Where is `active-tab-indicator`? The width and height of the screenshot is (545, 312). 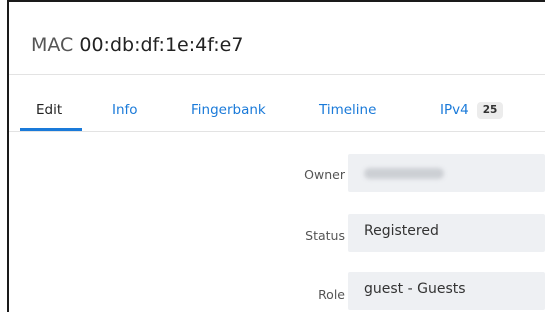
active-tab-indicator is located at coordinates (51, 129).